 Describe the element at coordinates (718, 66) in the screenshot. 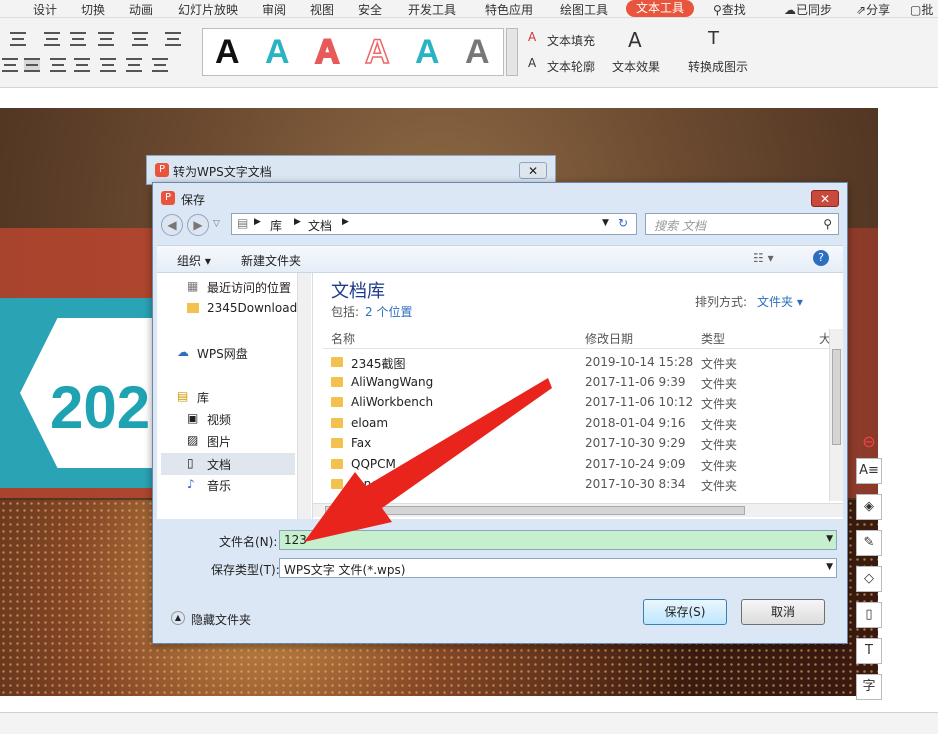

I see `convert-diagram-button: 转换成图示` at that location.